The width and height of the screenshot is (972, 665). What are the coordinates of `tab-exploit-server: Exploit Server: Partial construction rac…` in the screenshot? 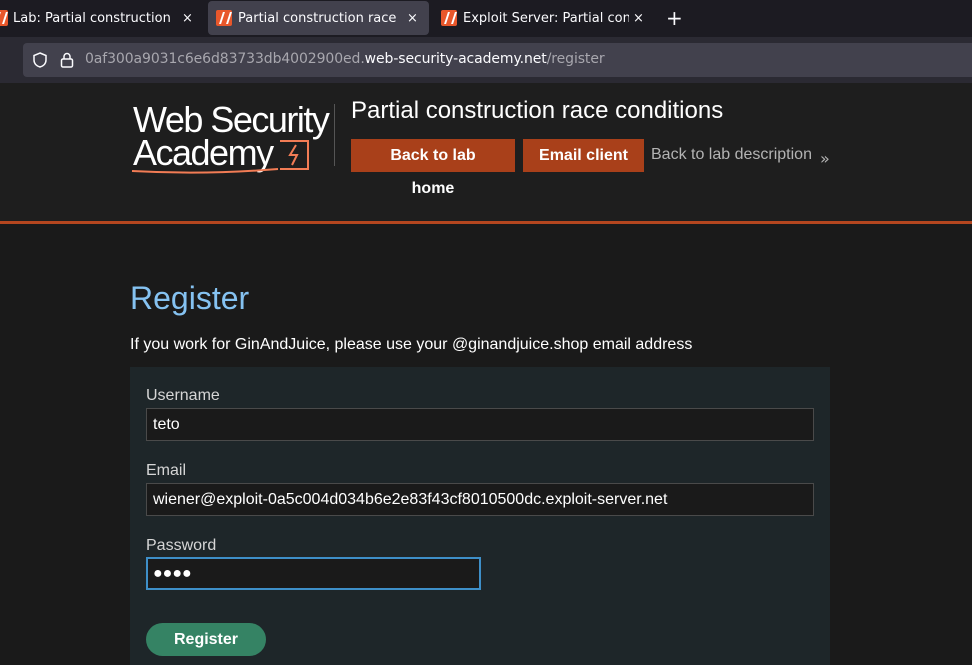 It's located at (540, 18).